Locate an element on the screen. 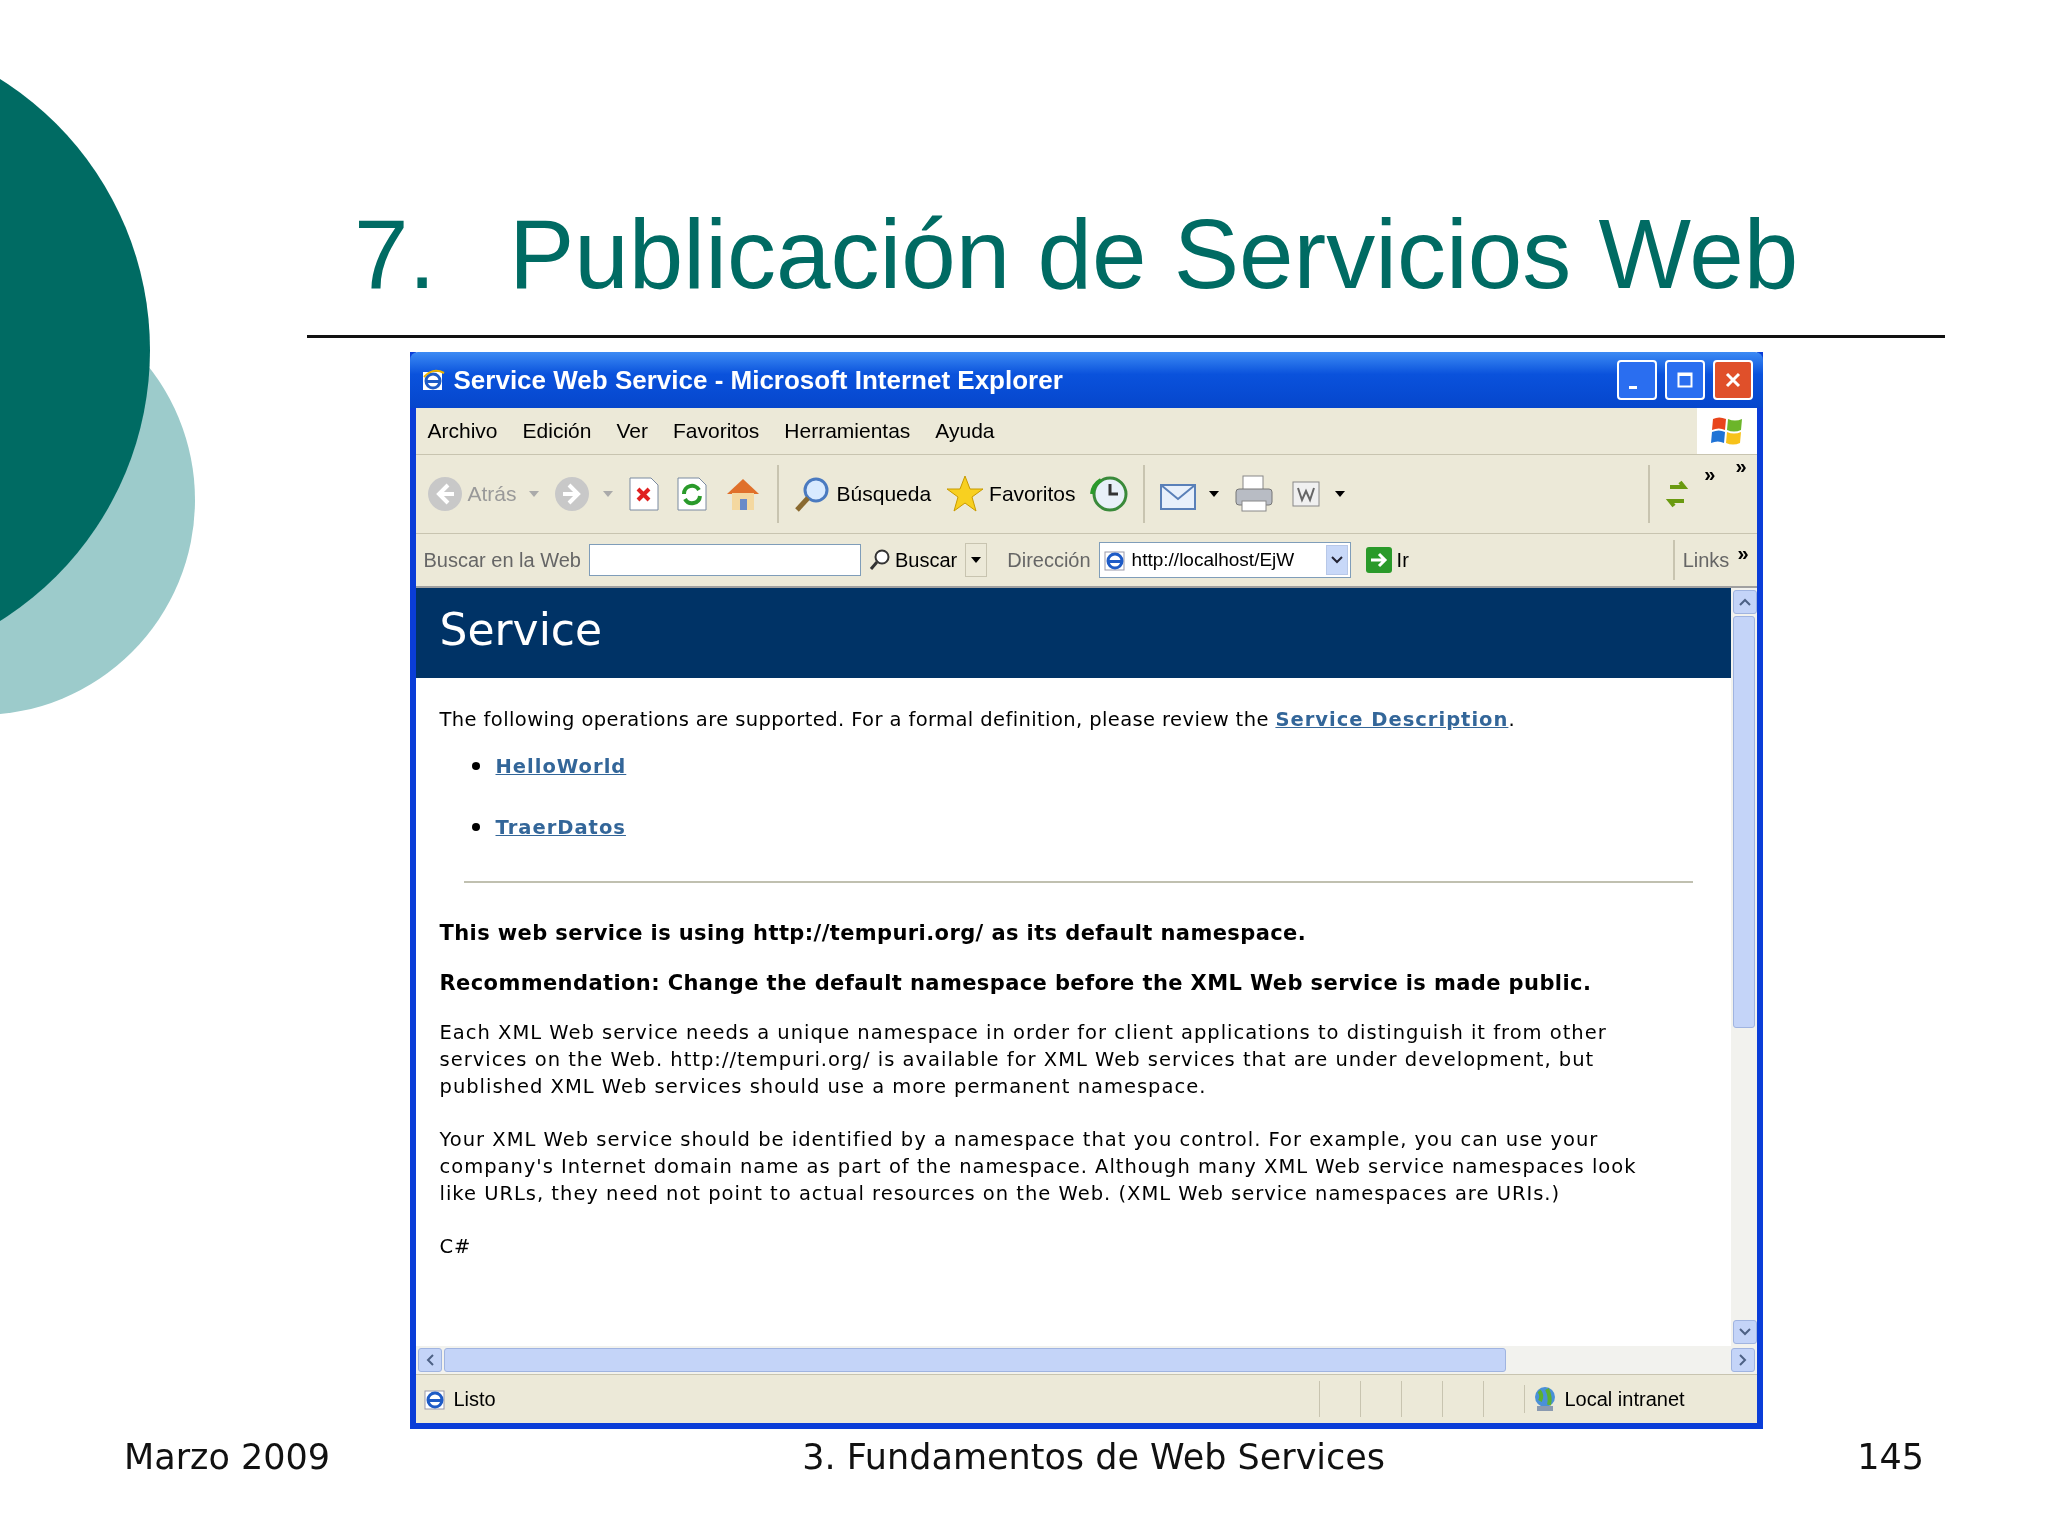  links-label: Links is located at coordinates (1706, 560).